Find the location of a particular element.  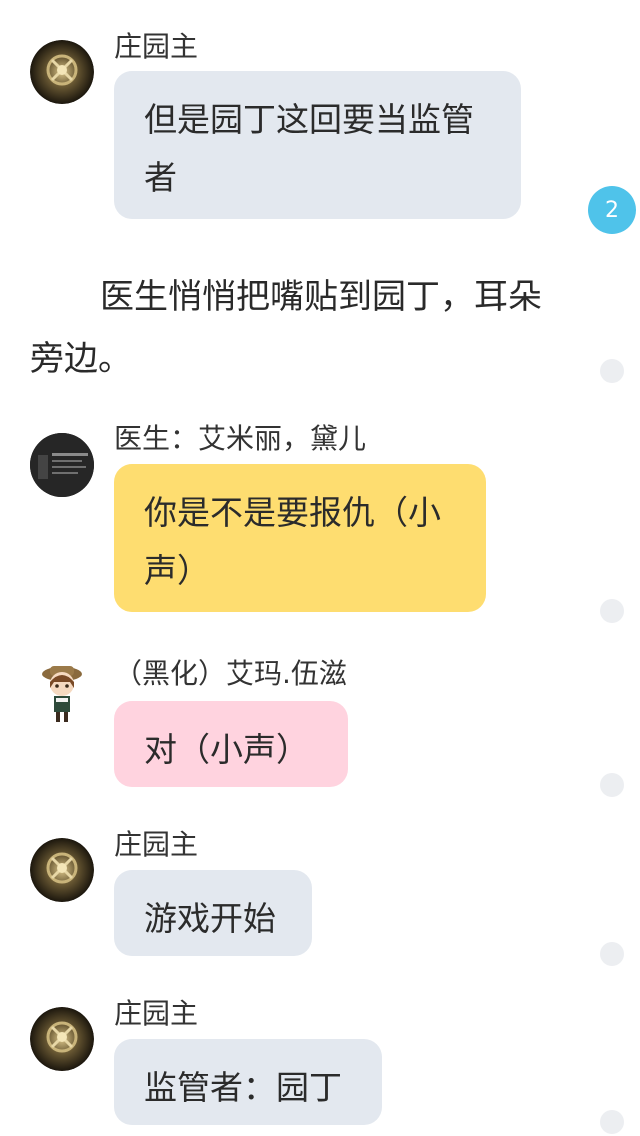

unread-badge: 2 is located at coordinates (612, 210).